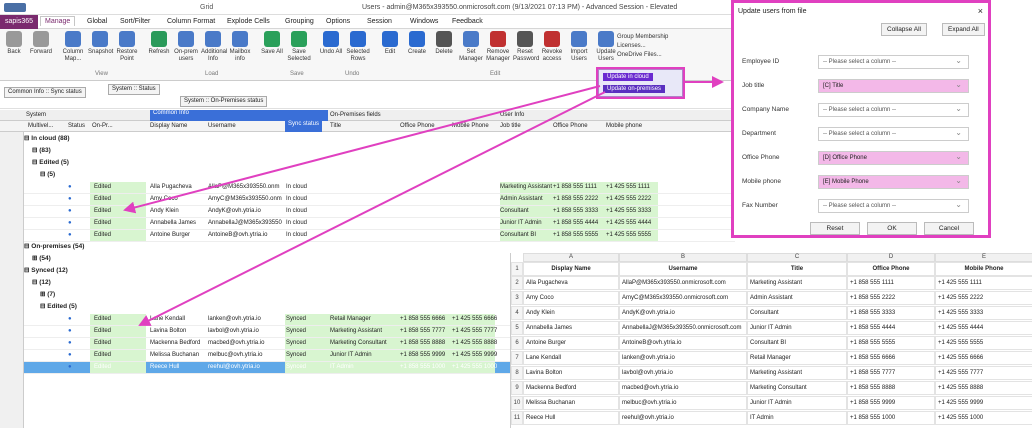 This screenshot has width=1032, height=428. Describe the element at coordinates (135, 21) in the screenshot. I see `tab-sort-filter: Sort/Filter` at that location.